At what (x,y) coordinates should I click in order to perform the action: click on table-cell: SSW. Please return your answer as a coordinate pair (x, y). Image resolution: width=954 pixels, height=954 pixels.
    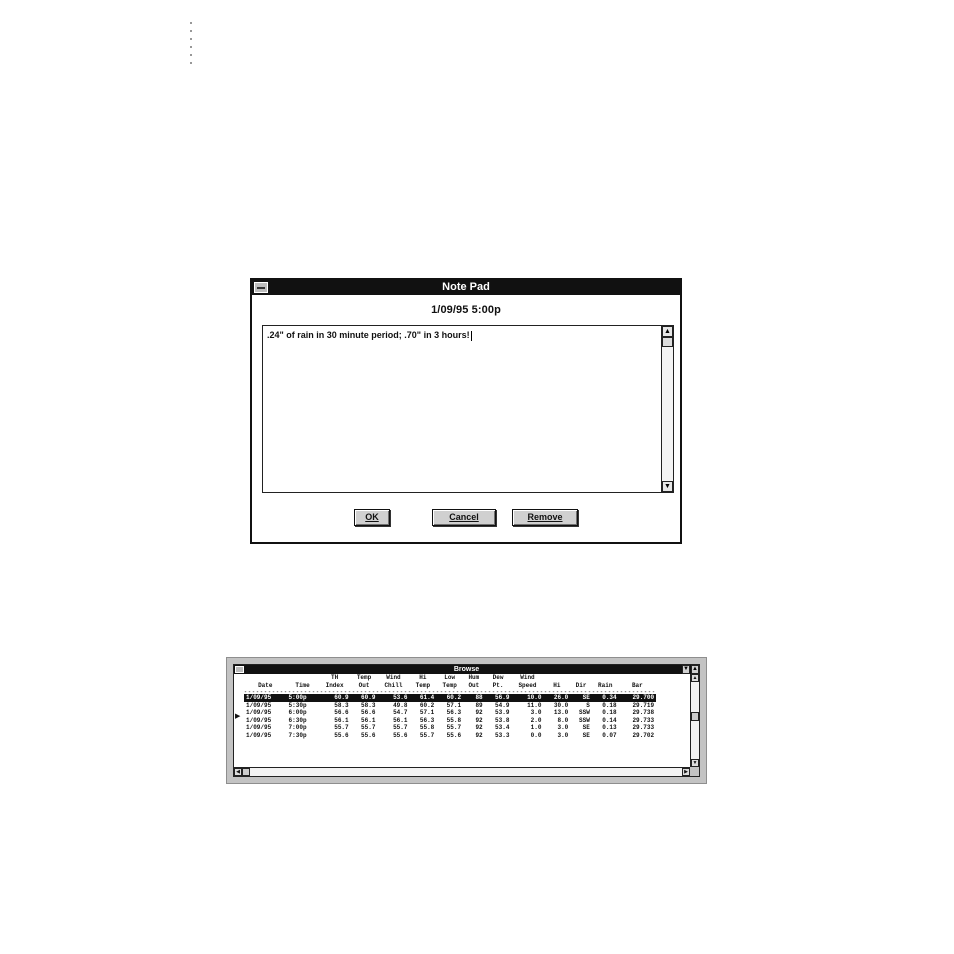
    Looking at the image, I should click on (584, 712).